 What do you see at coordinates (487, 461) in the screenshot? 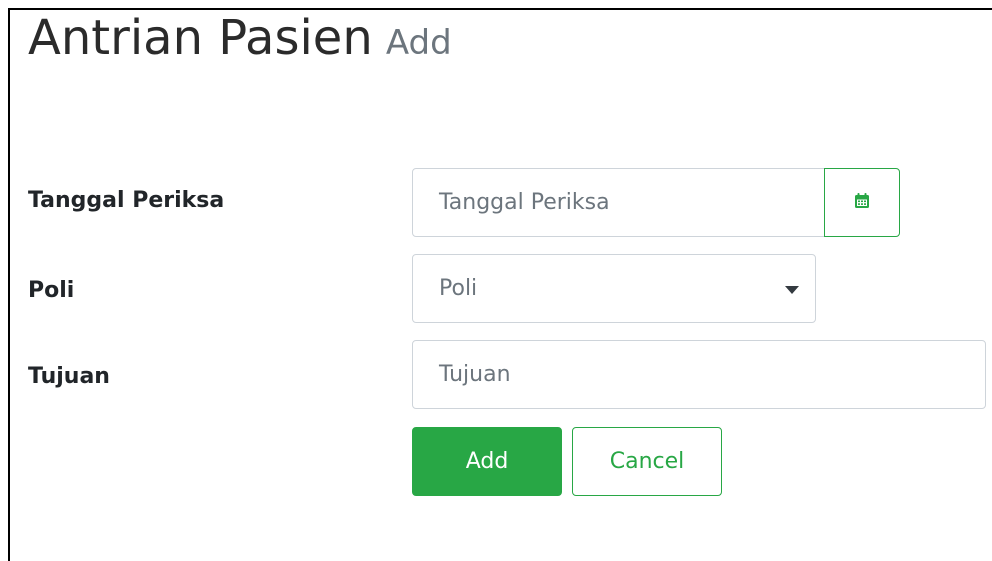
I see `add-button: Add` at bounding box center [487, 461].